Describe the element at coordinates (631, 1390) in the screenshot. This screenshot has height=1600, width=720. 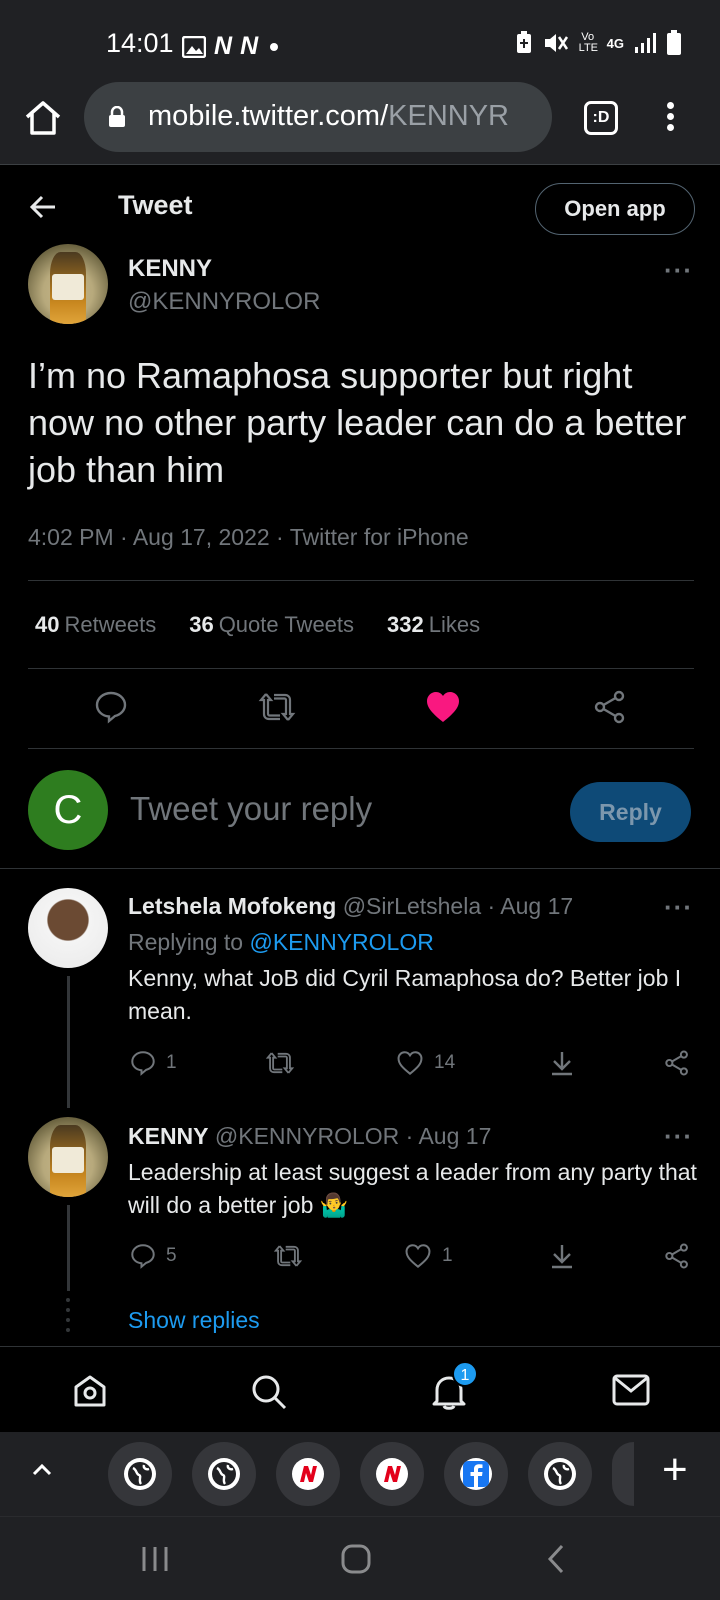
I see `nav-messages-icon` at that location.